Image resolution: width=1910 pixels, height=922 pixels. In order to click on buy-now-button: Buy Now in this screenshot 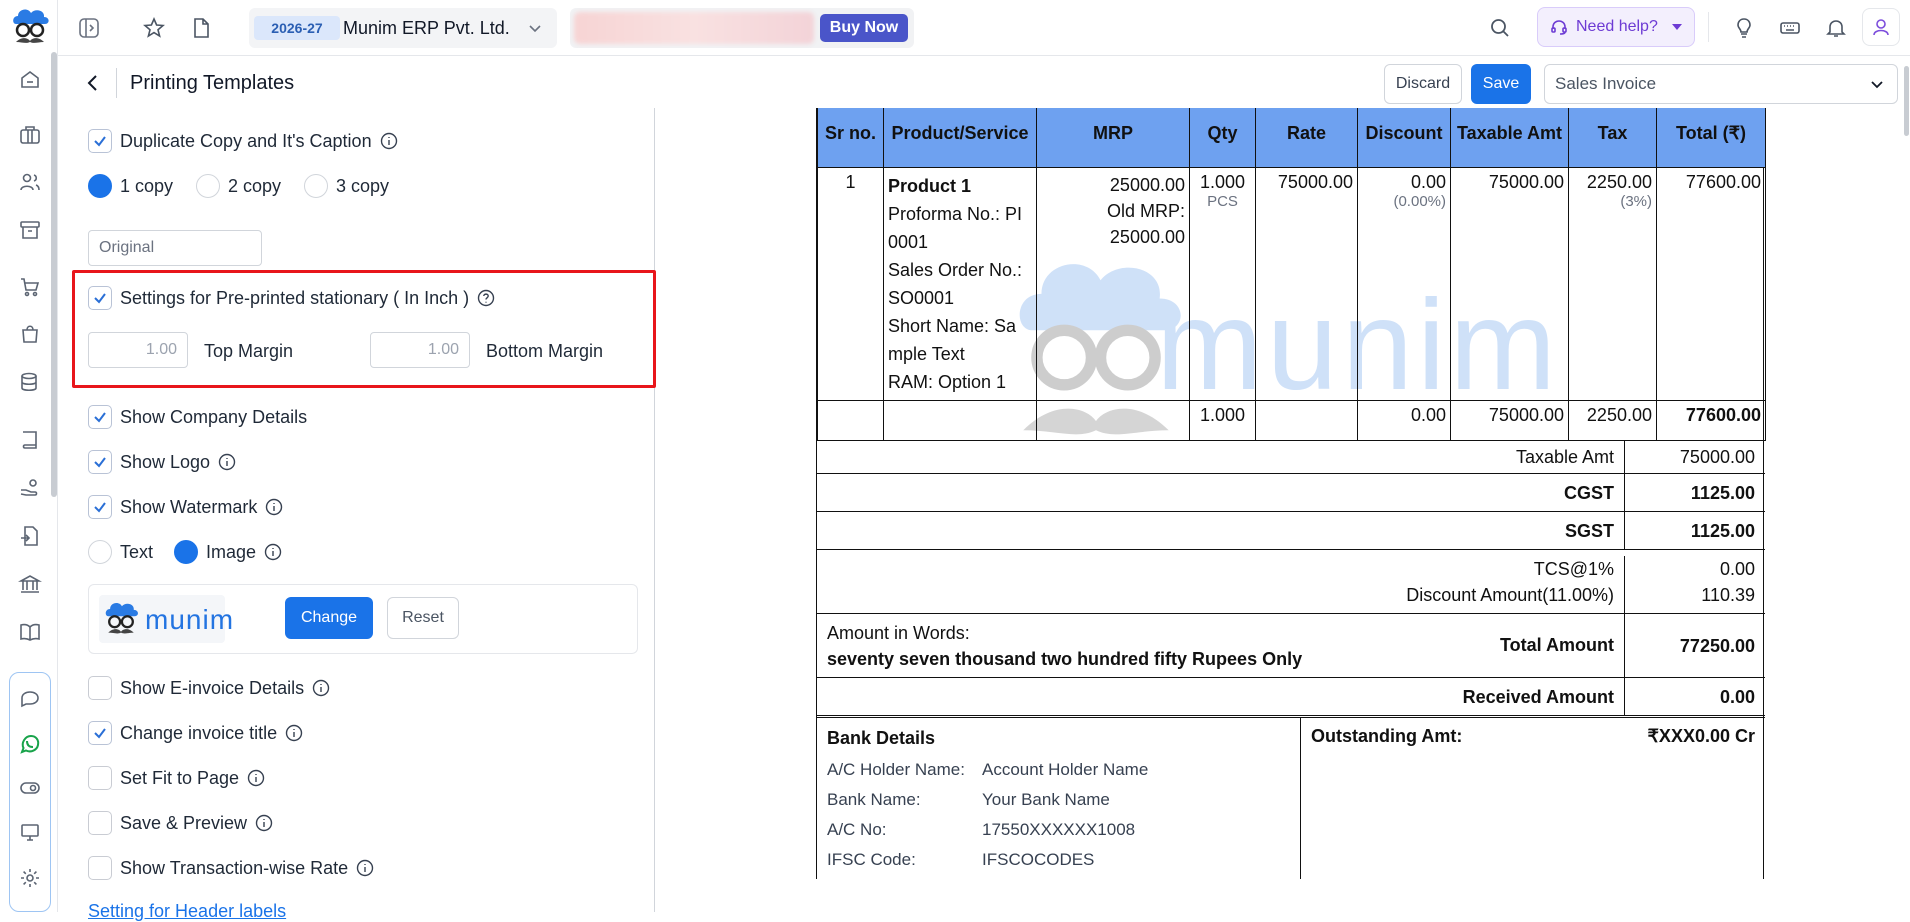, I will do `click(864, 28)`.